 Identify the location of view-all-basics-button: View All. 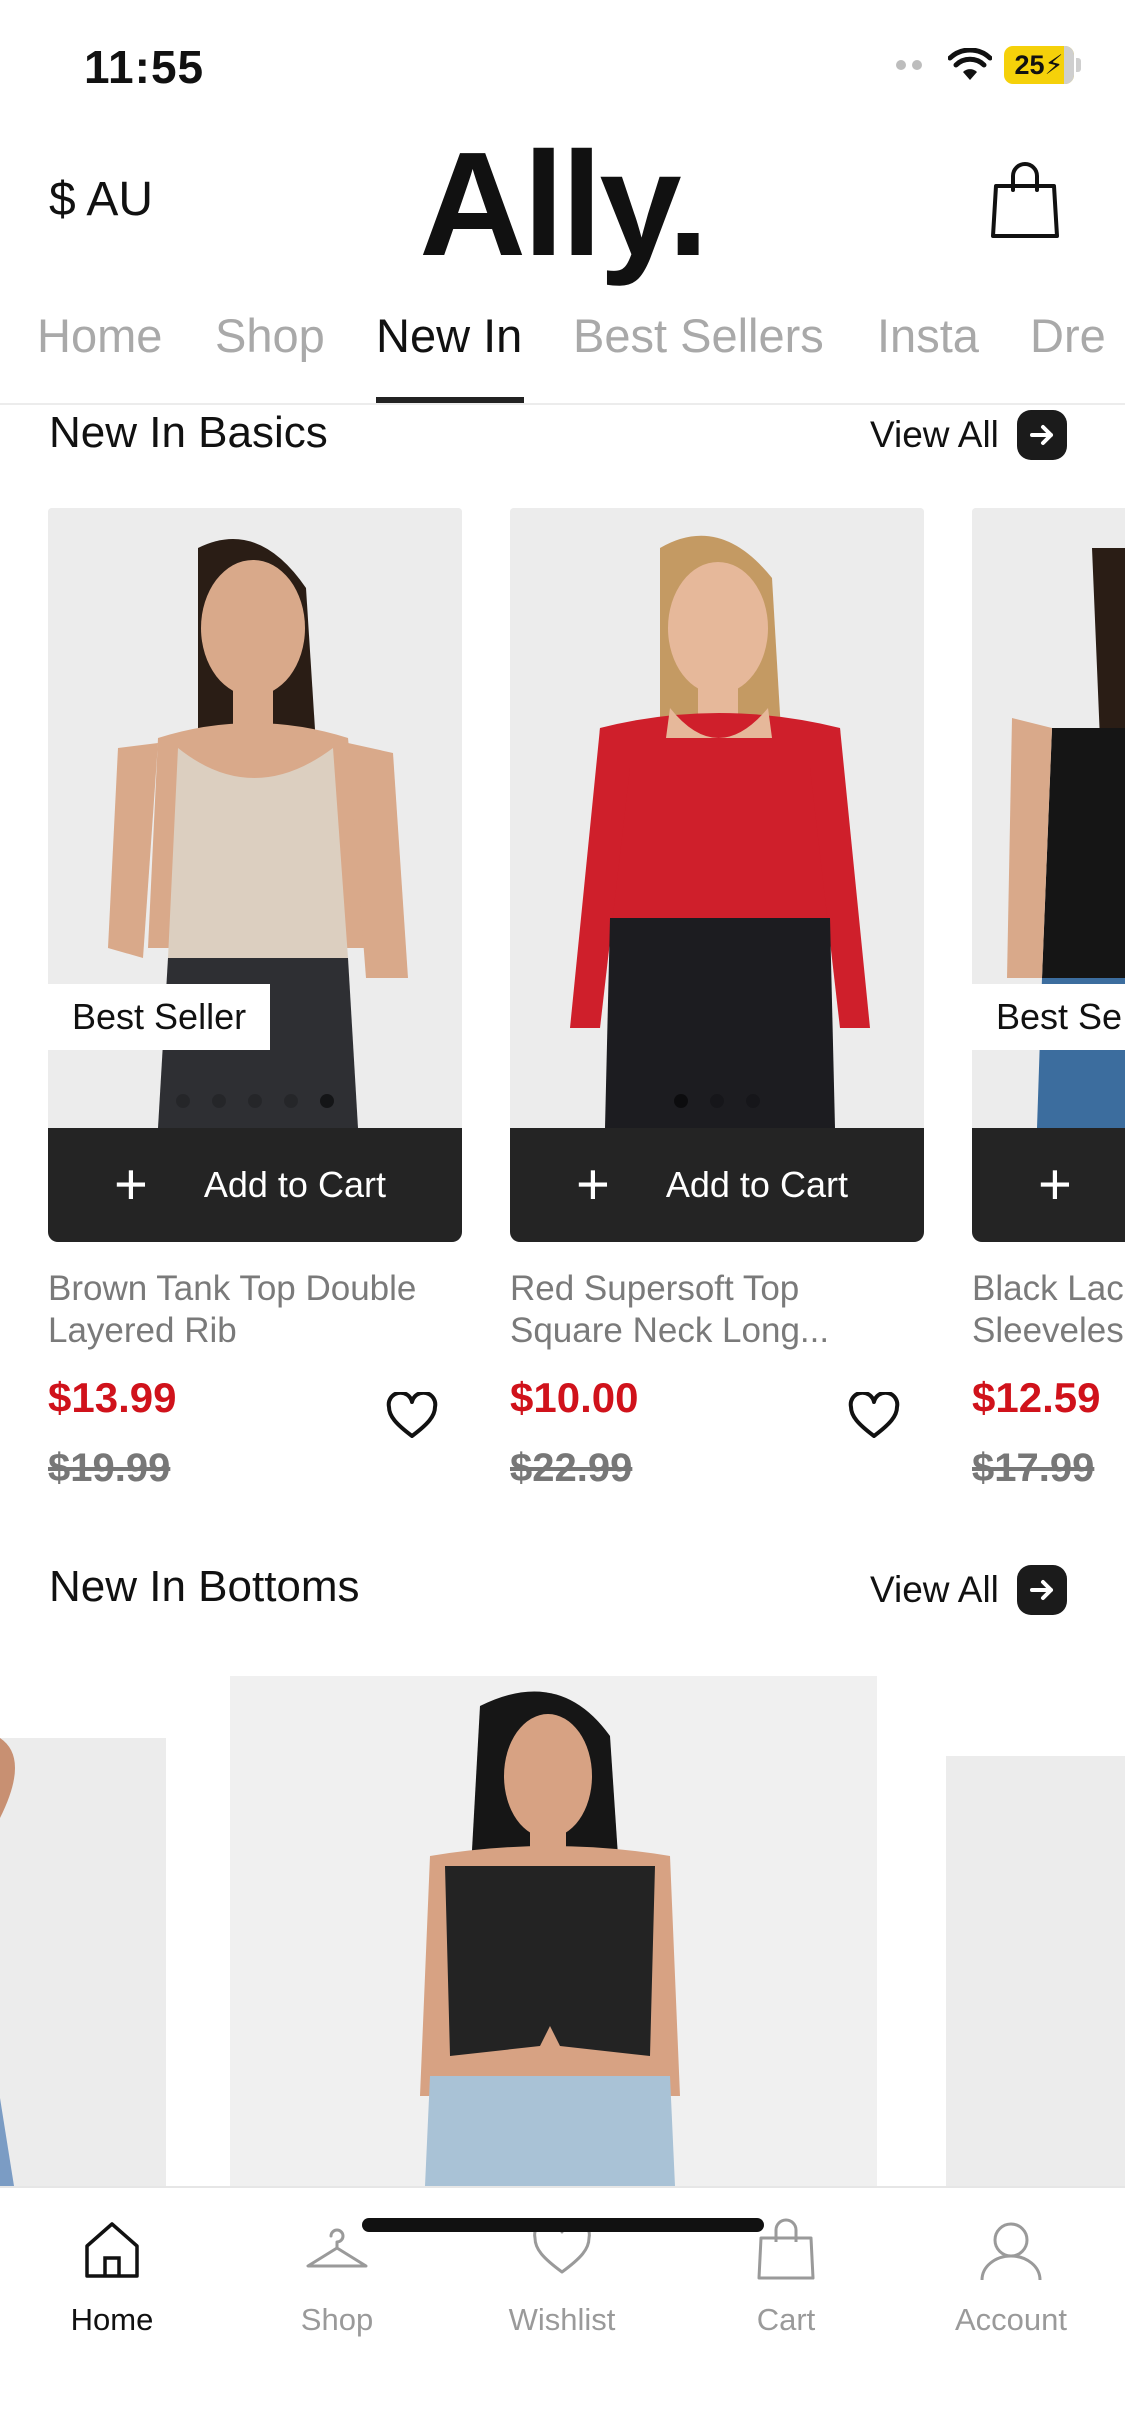
(968, 435).